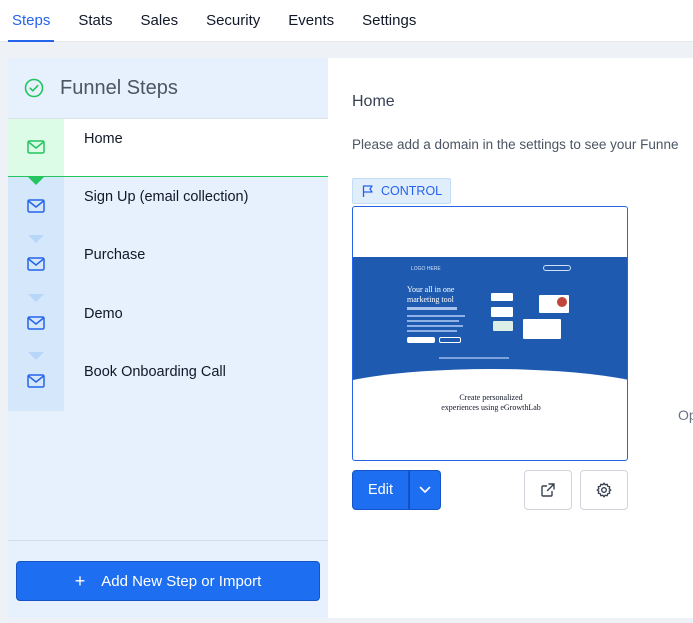 The image size is (693, 623). Describe the element at coordinates (168, 151) in the screenshot. I see `step-item-home: Home` at that location.